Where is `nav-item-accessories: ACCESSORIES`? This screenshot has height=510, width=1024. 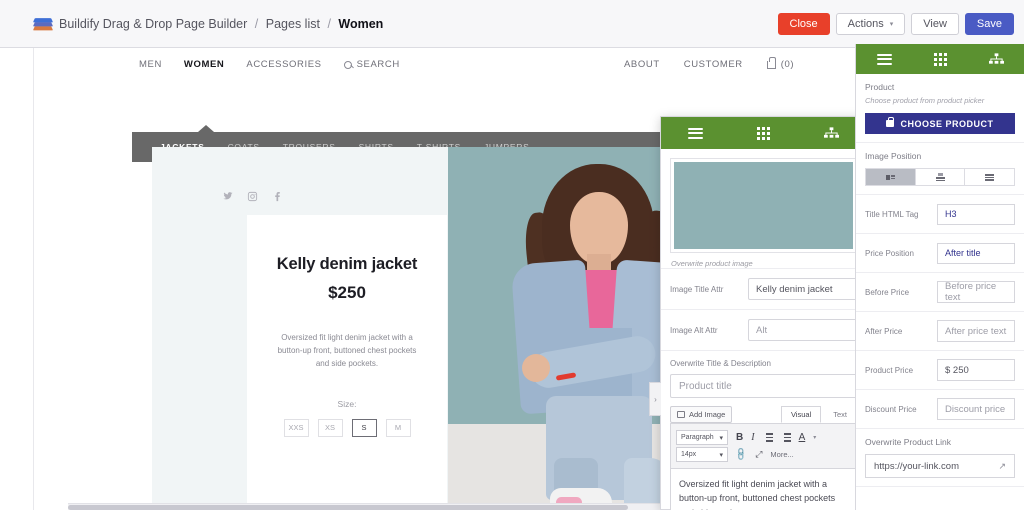 nav-item-accessories: ACCESSORIES is located at coordinates (283, 64).